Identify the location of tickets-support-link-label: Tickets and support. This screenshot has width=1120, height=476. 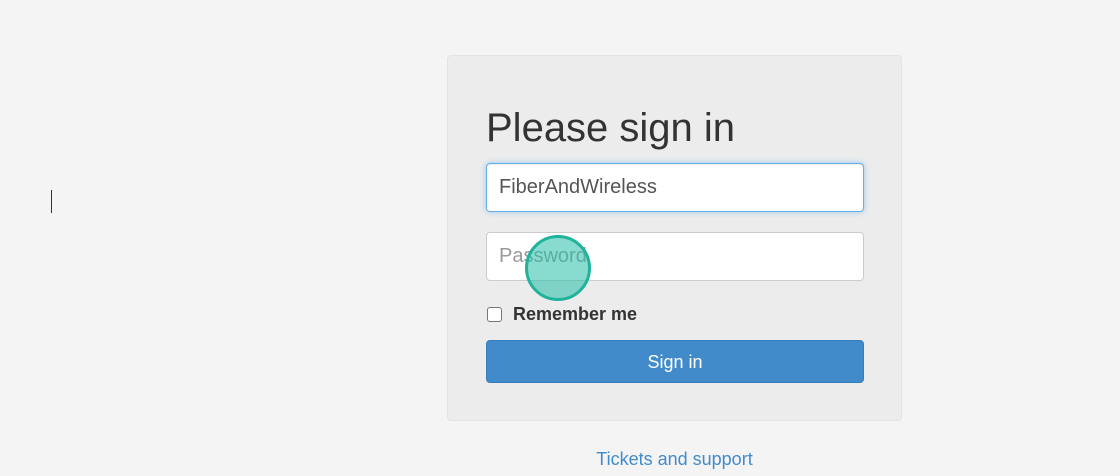
(674, 459).